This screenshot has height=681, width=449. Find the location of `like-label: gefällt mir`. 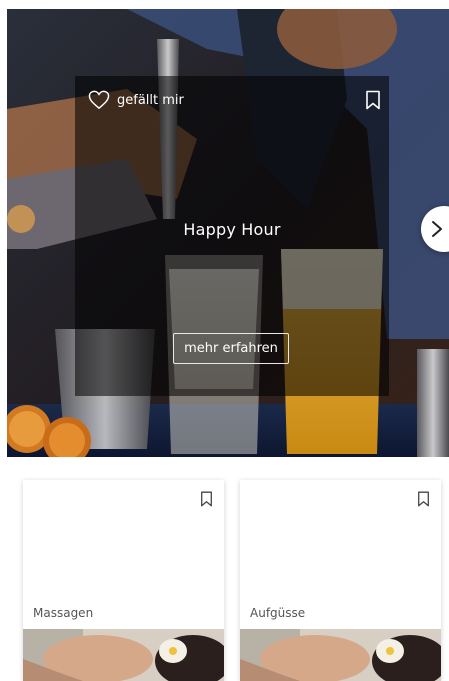

like-label: gefällt mir is located at coordinates (150, 100).